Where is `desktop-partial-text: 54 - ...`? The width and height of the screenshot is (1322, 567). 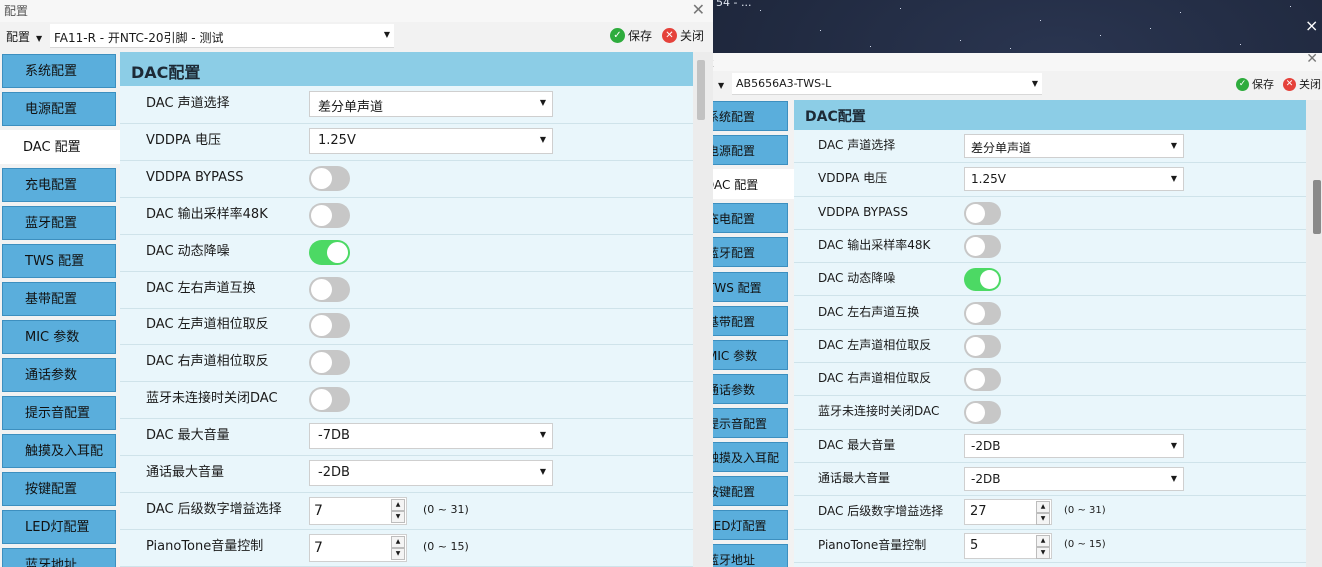 desktop-partial-text: 54 - ... is located at coordinates (734, 4).